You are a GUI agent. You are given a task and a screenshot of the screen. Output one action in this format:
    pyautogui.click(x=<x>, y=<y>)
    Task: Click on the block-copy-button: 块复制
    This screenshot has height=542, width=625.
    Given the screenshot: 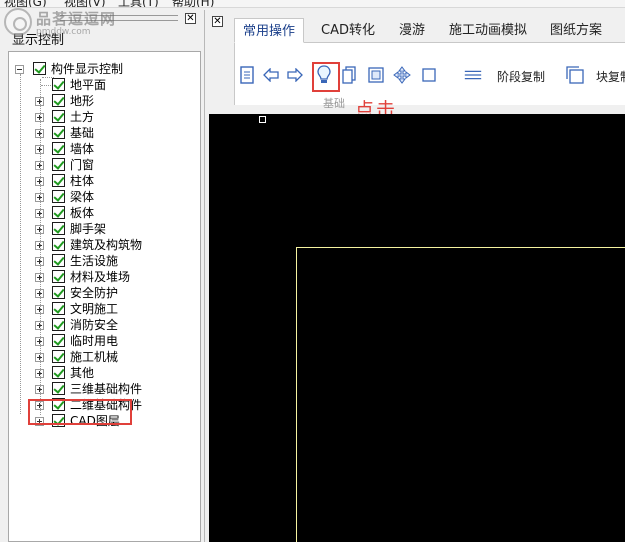 What is the action you would take?
    pyautogui.click(x=610, y=76)
    